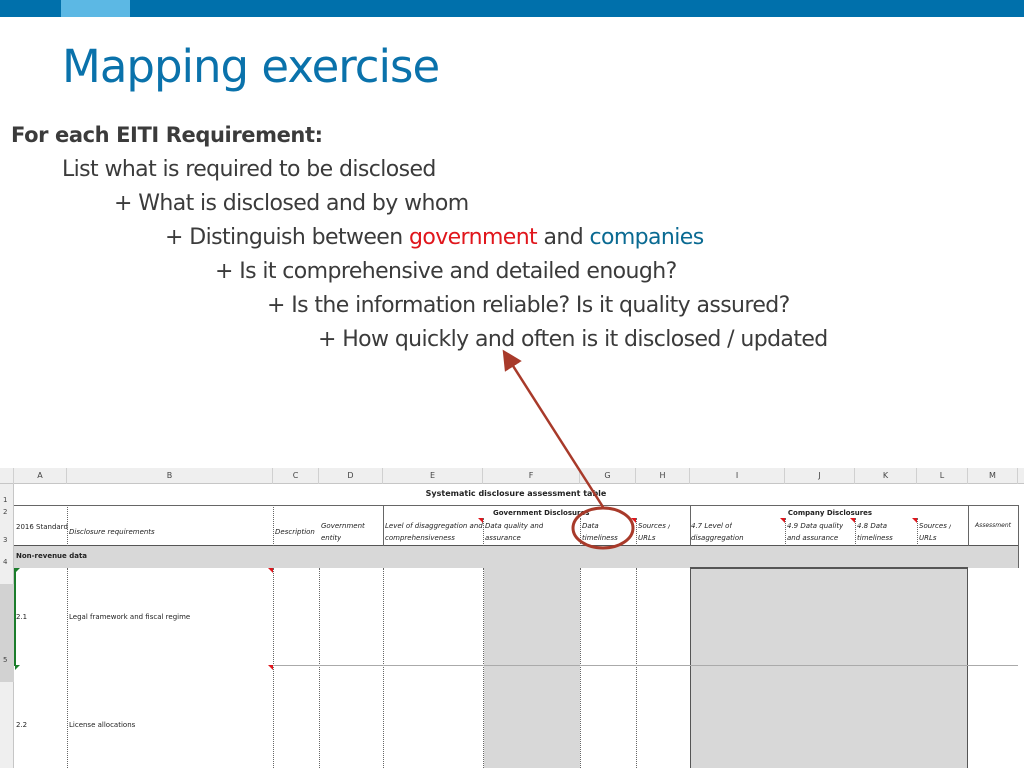 The height and width of the screenshot is (768, 1024). I want to click on select-all-corner, so click(7, 476).